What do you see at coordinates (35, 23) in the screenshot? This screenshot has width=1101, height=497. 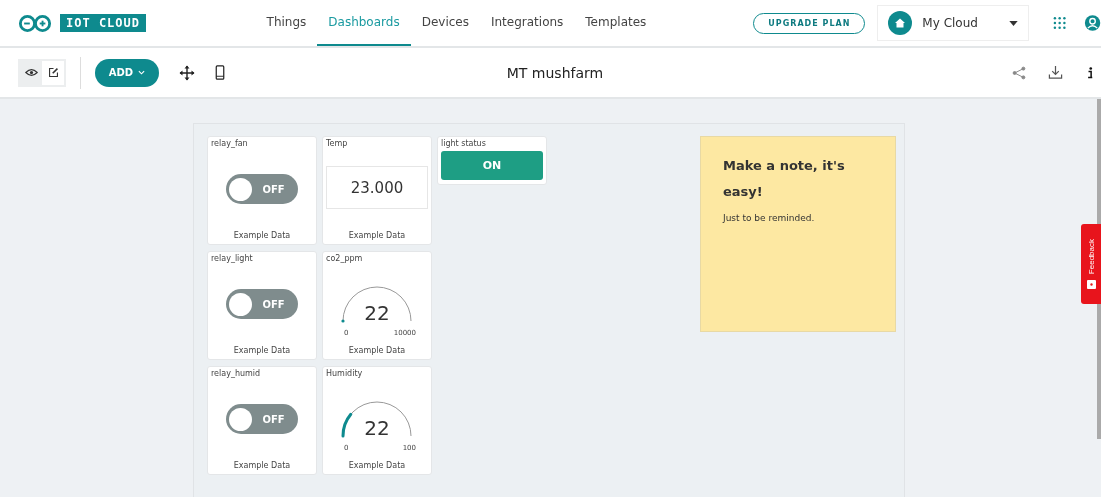 I see `logo-icon` at bounding box center [35, 23].